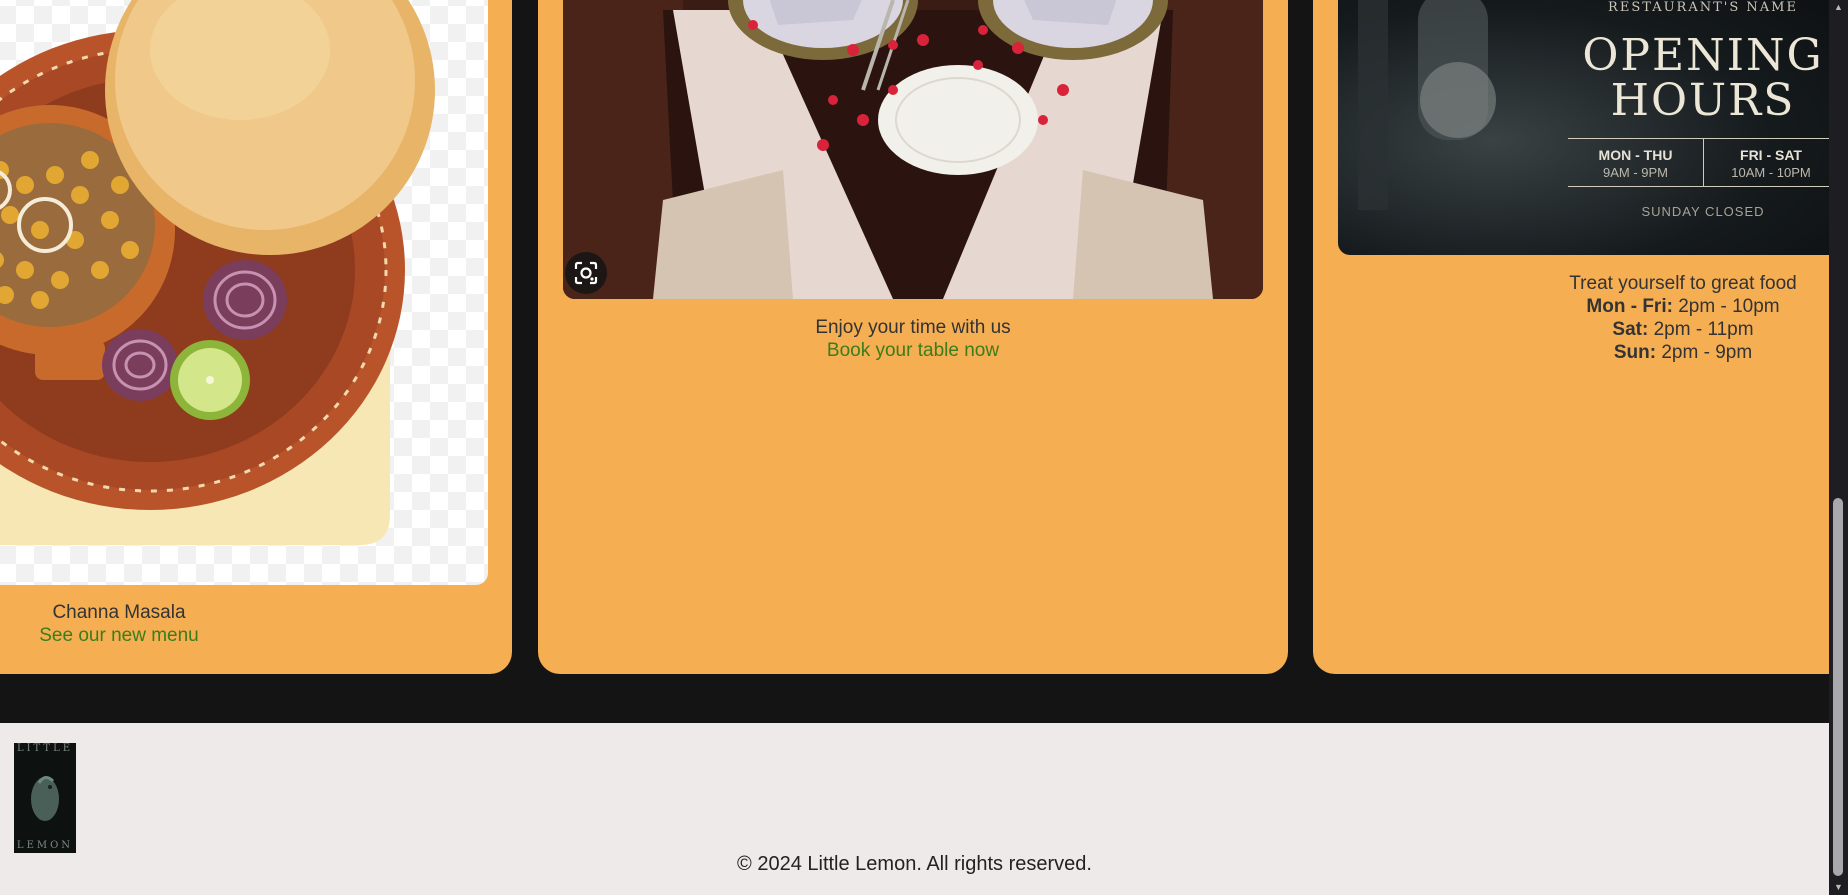 Image resolution: width=1848 pixels, height=895 pixels. Describe the element at coordinates (1703, 55) in the screenshot. I see `poster-title-line1: OPENING` at that location.